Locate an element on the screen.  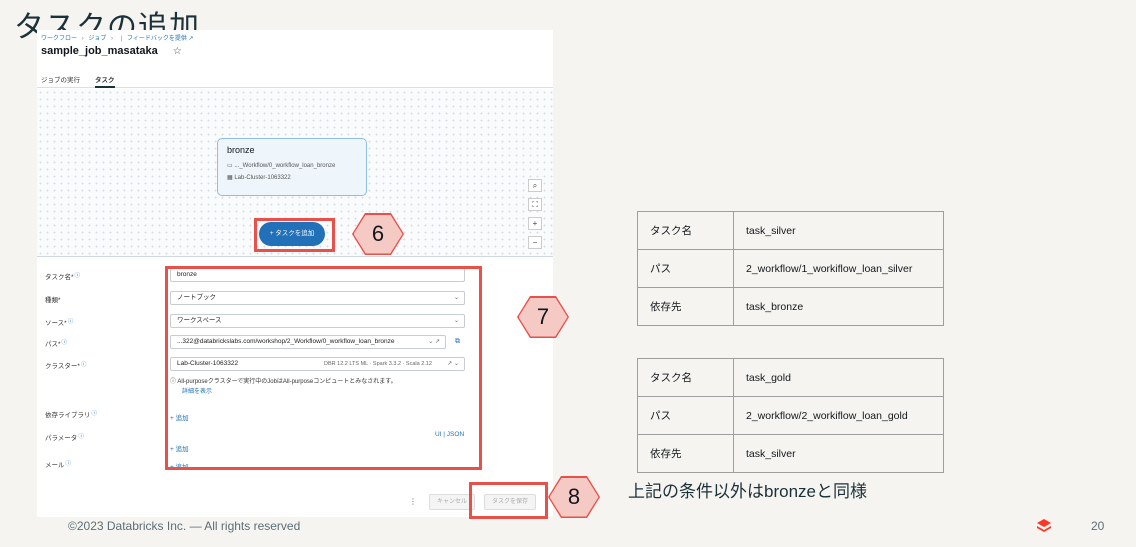
page-number: 20 is located at coordinates (1098, 526).